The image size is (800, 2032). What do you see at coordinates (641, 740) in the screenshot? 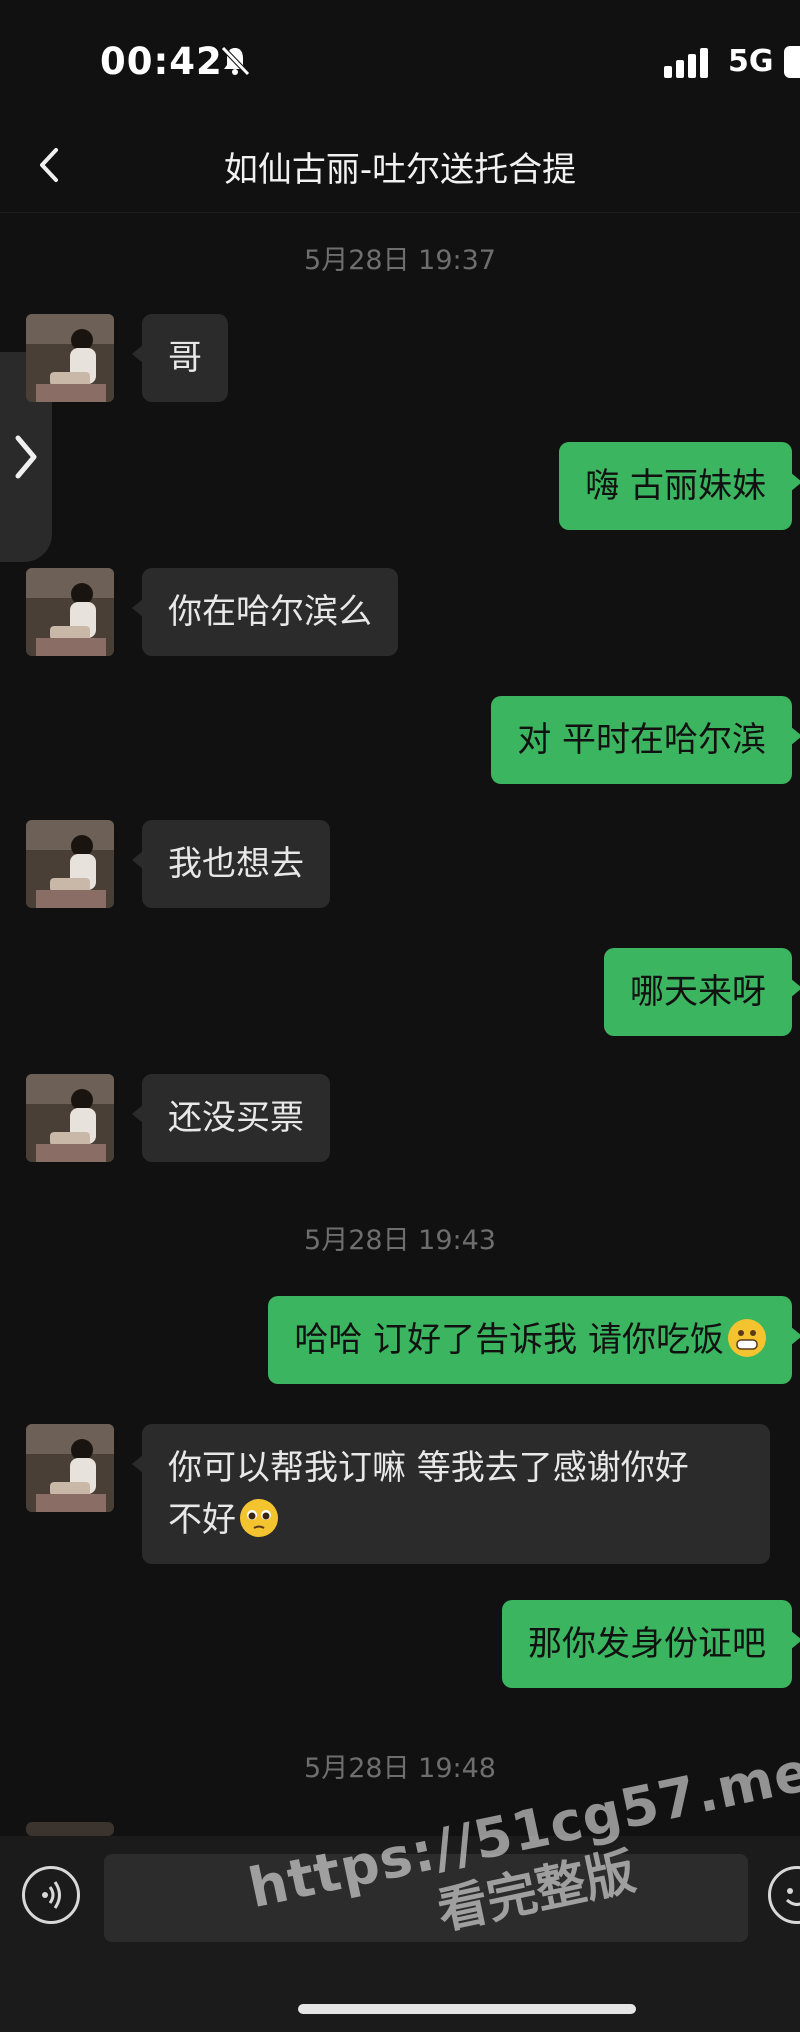
I see `message-text: 对 平时在哈尔滨` at bounding box center [641, 740].